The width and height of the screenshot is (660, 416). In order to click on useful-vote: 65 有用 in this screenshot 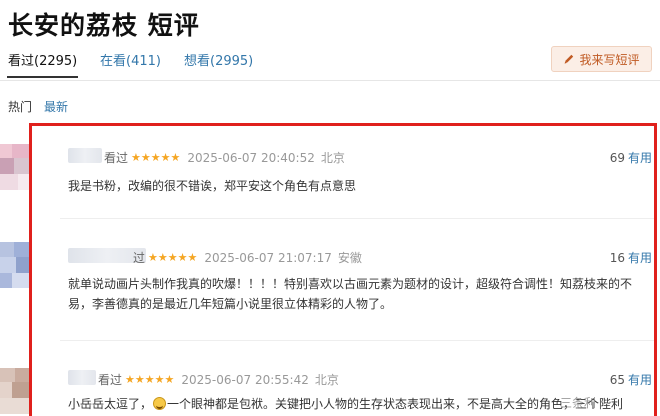, I will do `click(631, 379)`.